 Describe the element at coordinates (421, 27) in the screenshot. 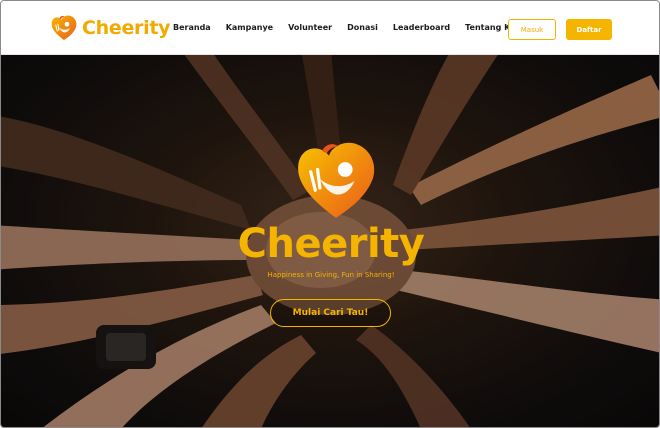

I see `nav-item-leaderboard: Leaderboard` at that location.